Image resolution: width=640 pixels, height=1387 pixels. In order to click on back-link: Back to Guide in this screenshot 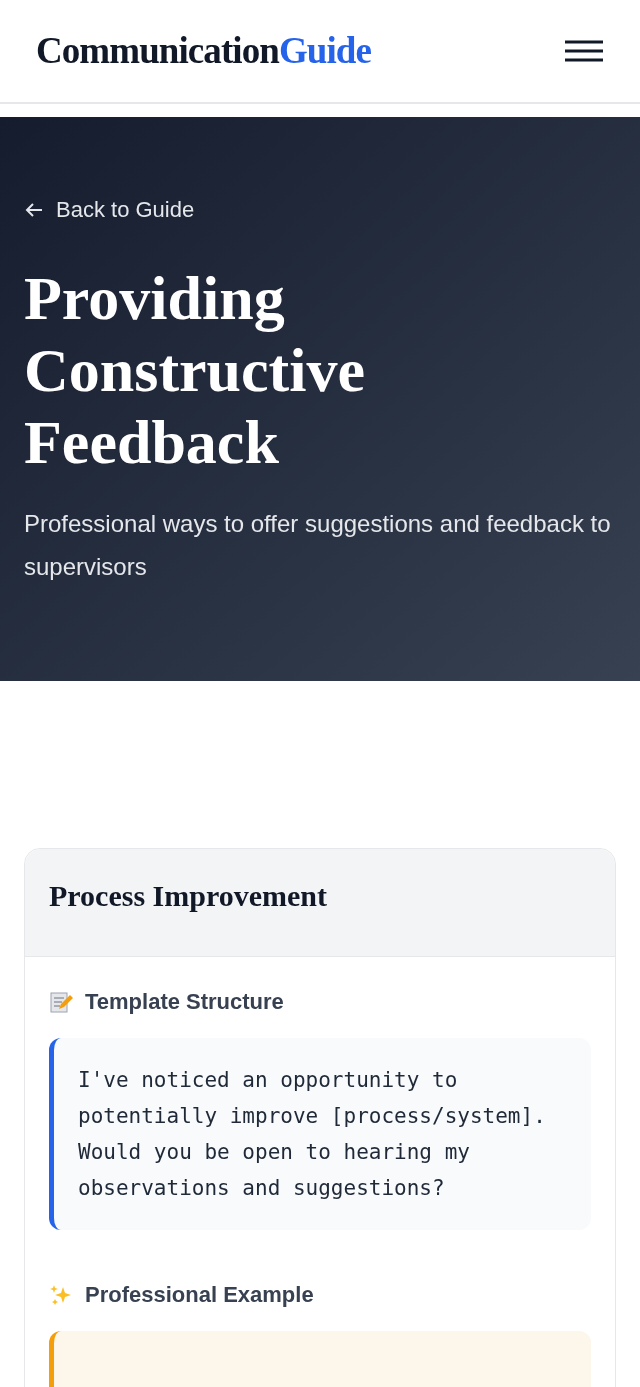, I will do `click(109, 209)`.